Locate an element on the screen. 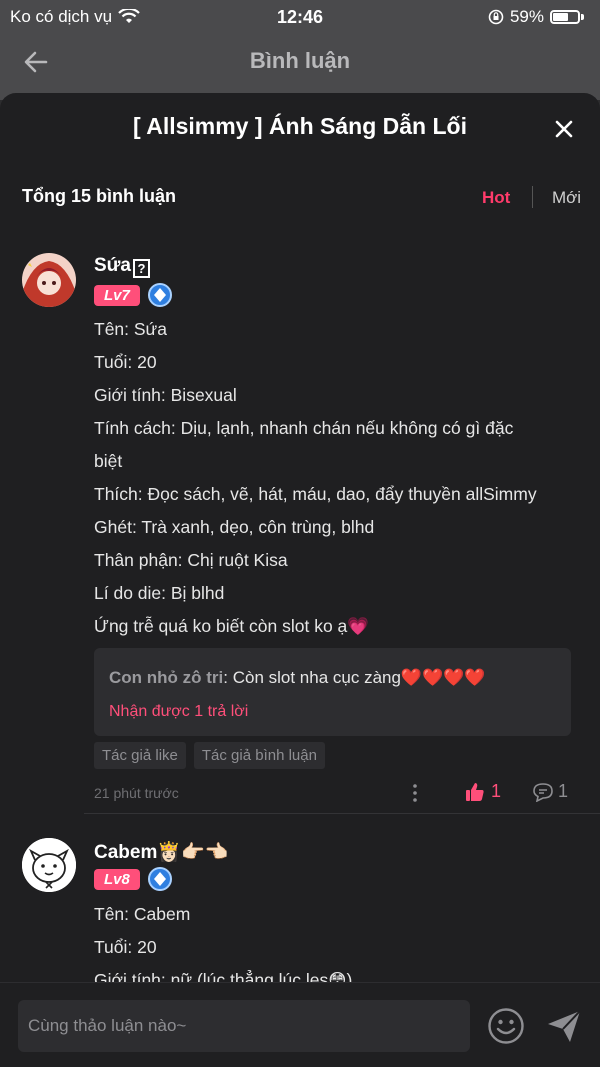 This screenshot has width=600, height=1067. wifi-icon is located at coordinates (129, 16).